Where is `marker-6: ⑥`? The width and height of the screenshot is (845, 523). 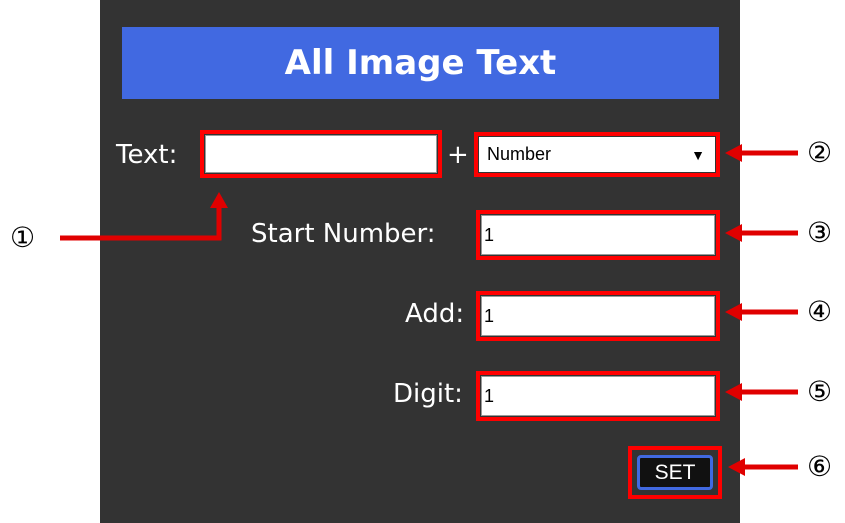 marker-6: ⑥ is located at coordinates (820, 466).